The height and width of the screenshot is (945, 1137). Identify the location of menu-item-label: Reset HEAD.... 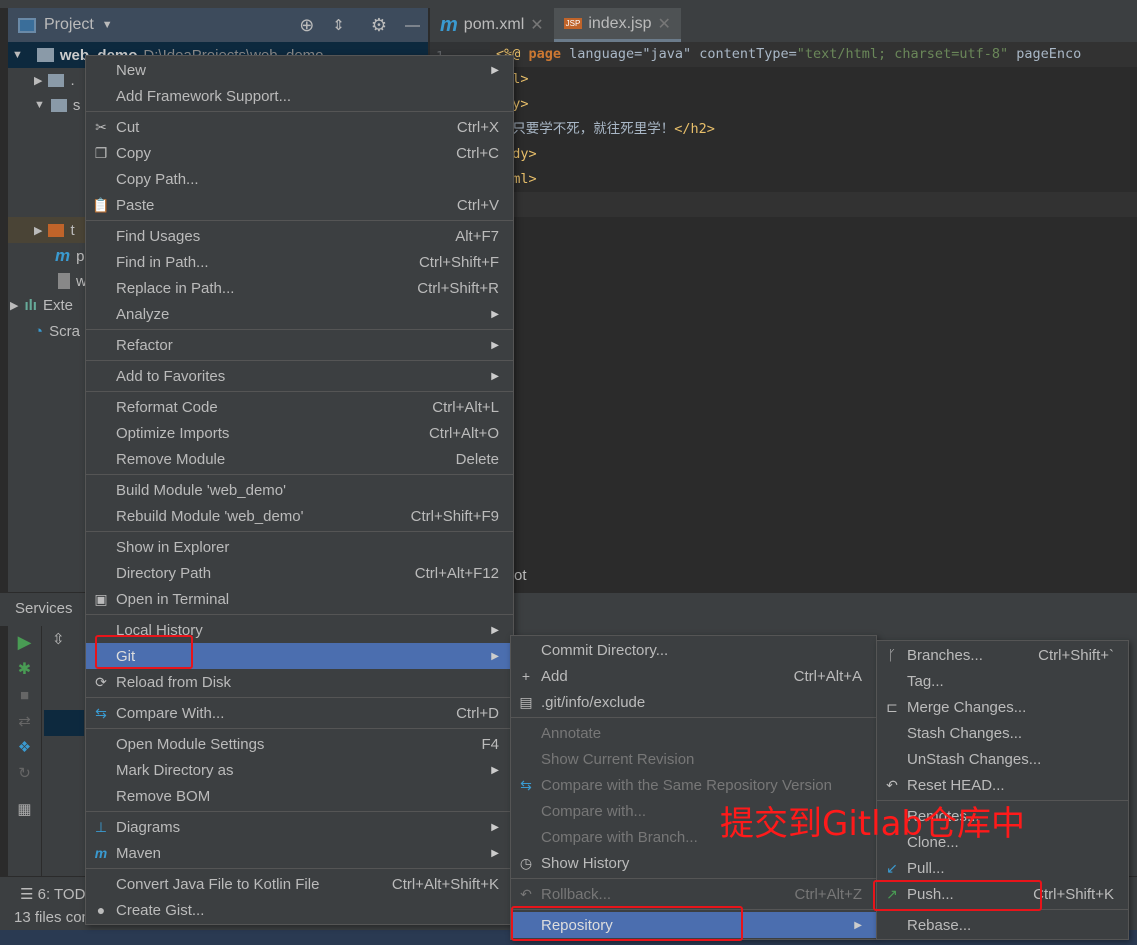
(956, 785).